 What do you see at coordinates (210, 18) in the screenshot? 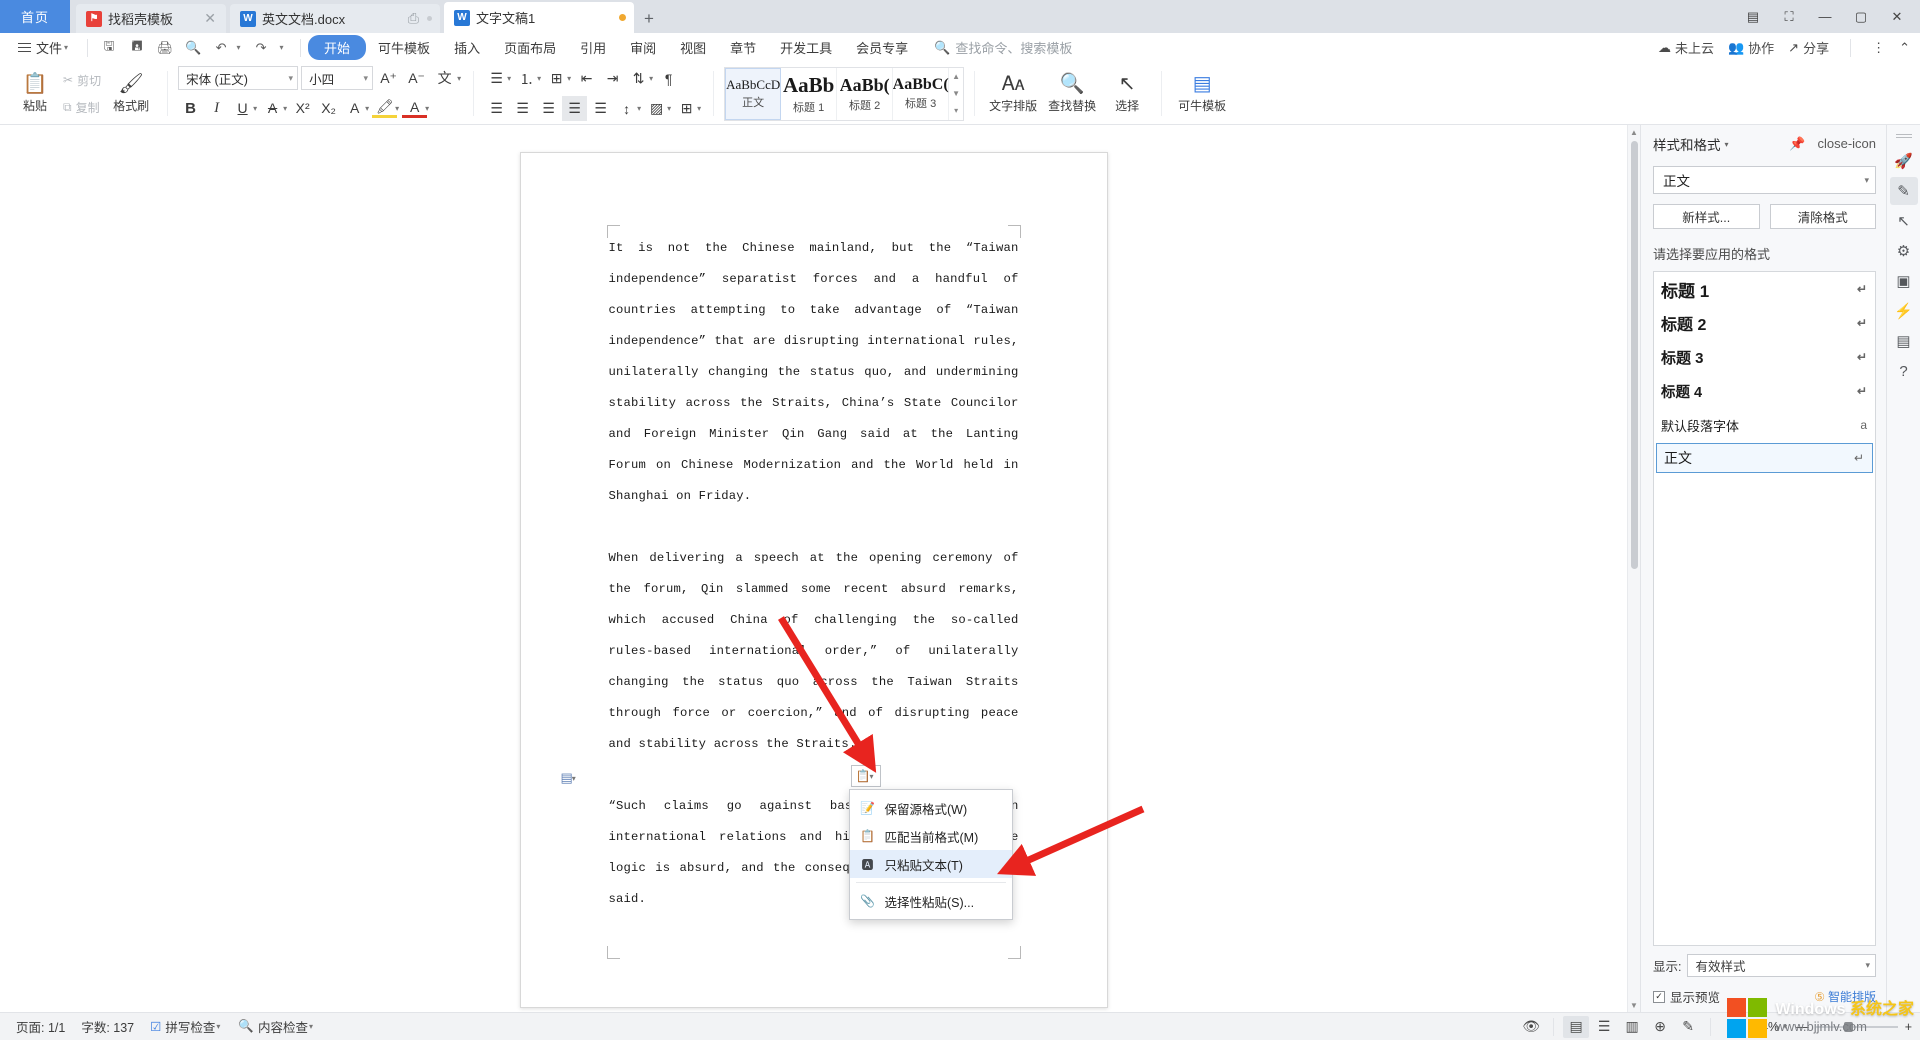
I see `tab-close-icon: ✕` at bounding box center [210, 18].